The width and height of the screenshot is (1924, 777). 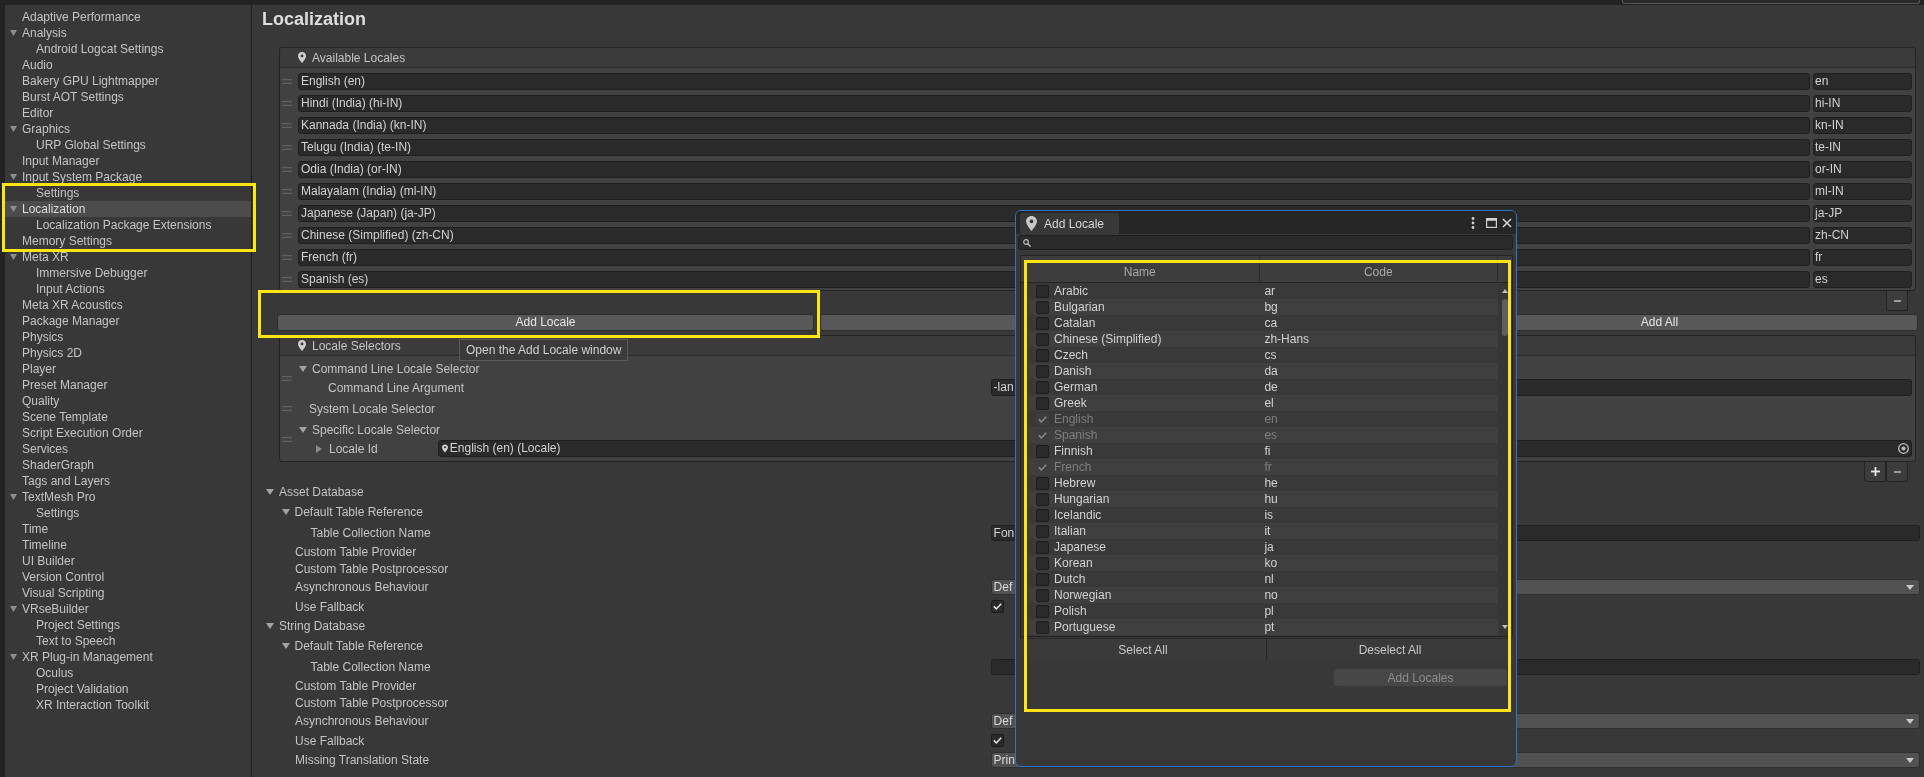 I want to click on table-cell: nl, so click(x=1269, y=579).